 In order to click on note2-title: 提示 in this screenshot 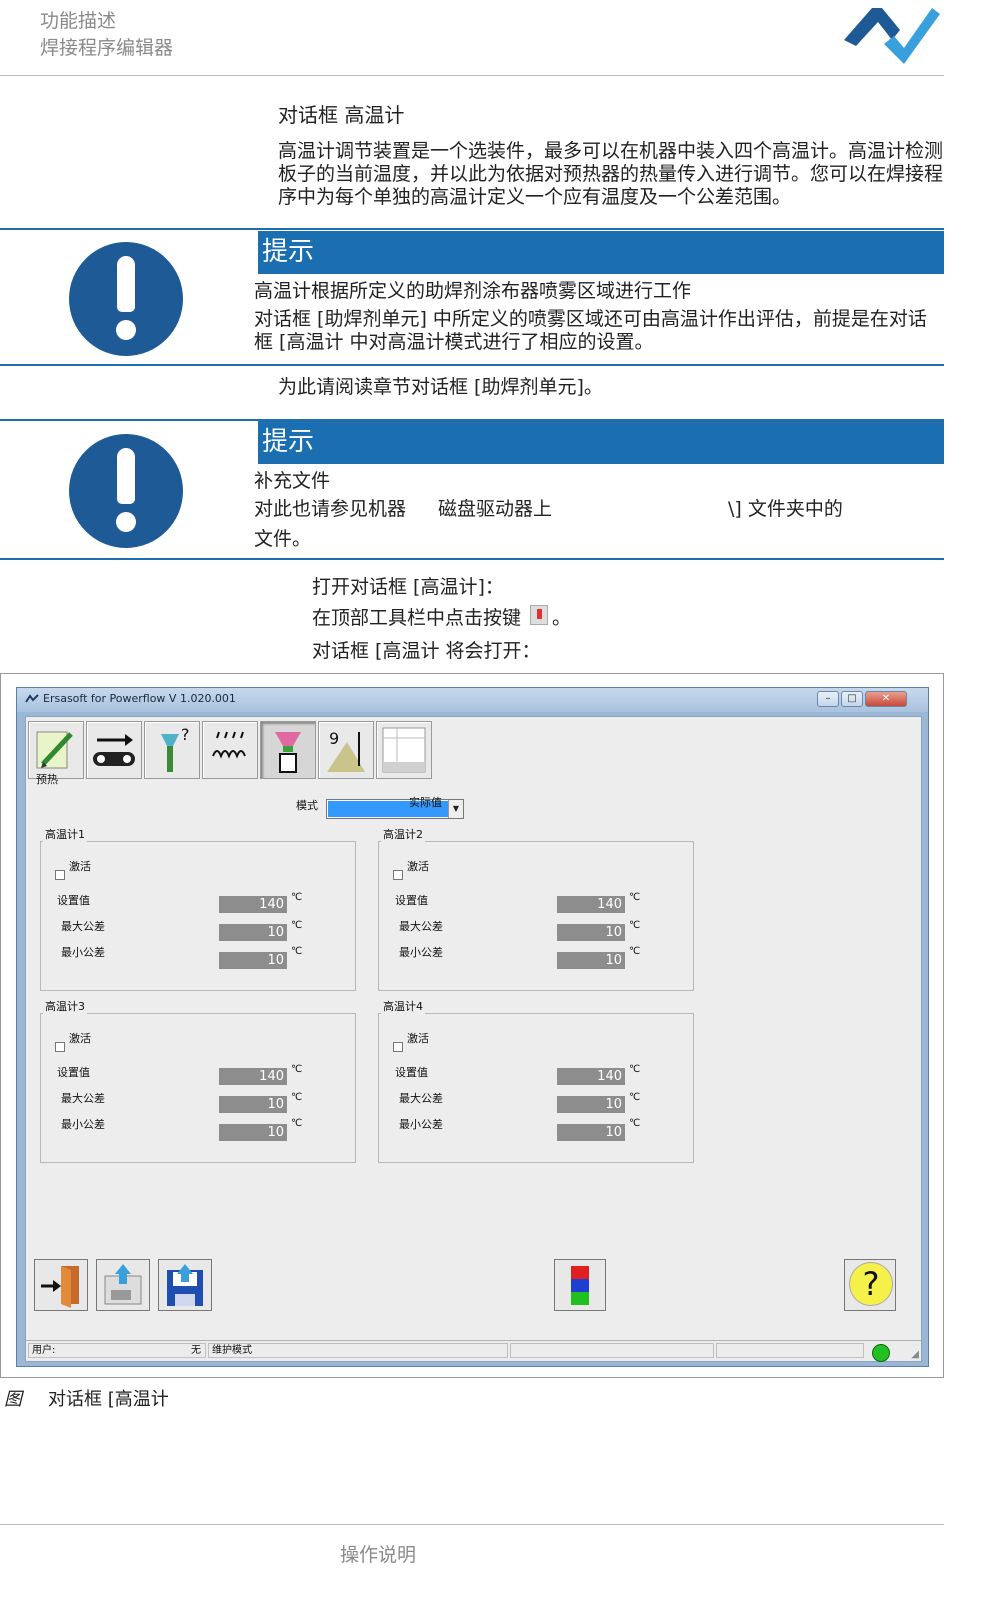, I will do `click(601, 442)`.